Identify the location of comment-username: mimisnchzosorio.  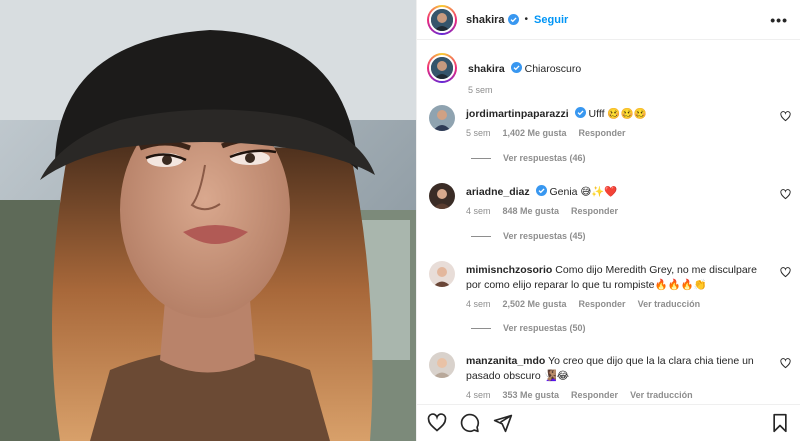
(509, 270).